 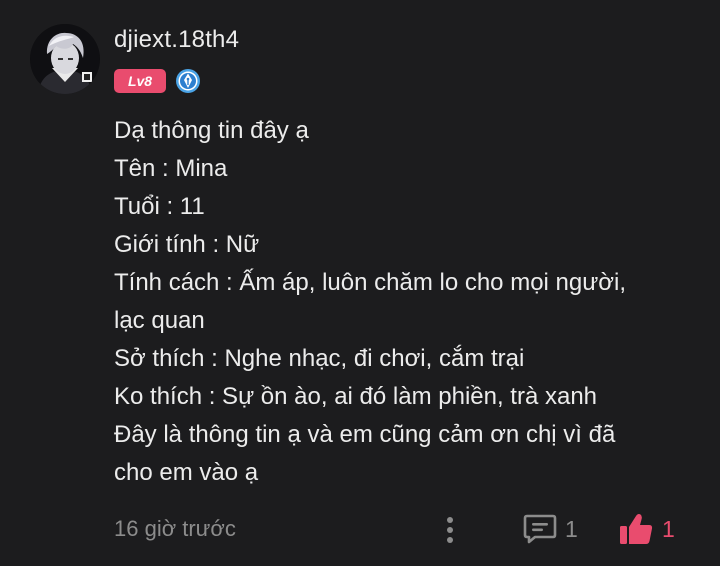 I want to click on timestamp: 16 giờ trước, so click(x=175, y=528).